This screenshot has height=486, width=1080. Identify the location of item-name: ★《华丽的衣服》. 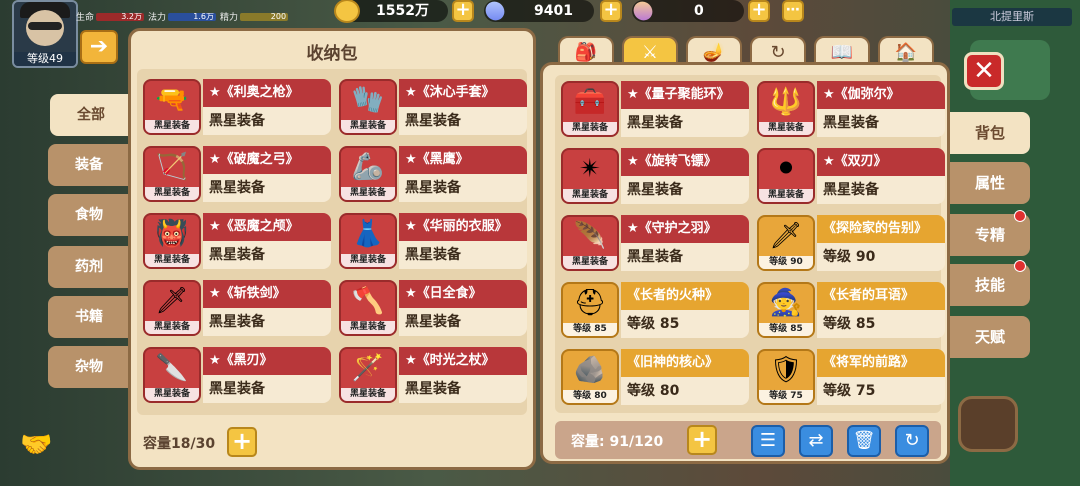
(463, 227).